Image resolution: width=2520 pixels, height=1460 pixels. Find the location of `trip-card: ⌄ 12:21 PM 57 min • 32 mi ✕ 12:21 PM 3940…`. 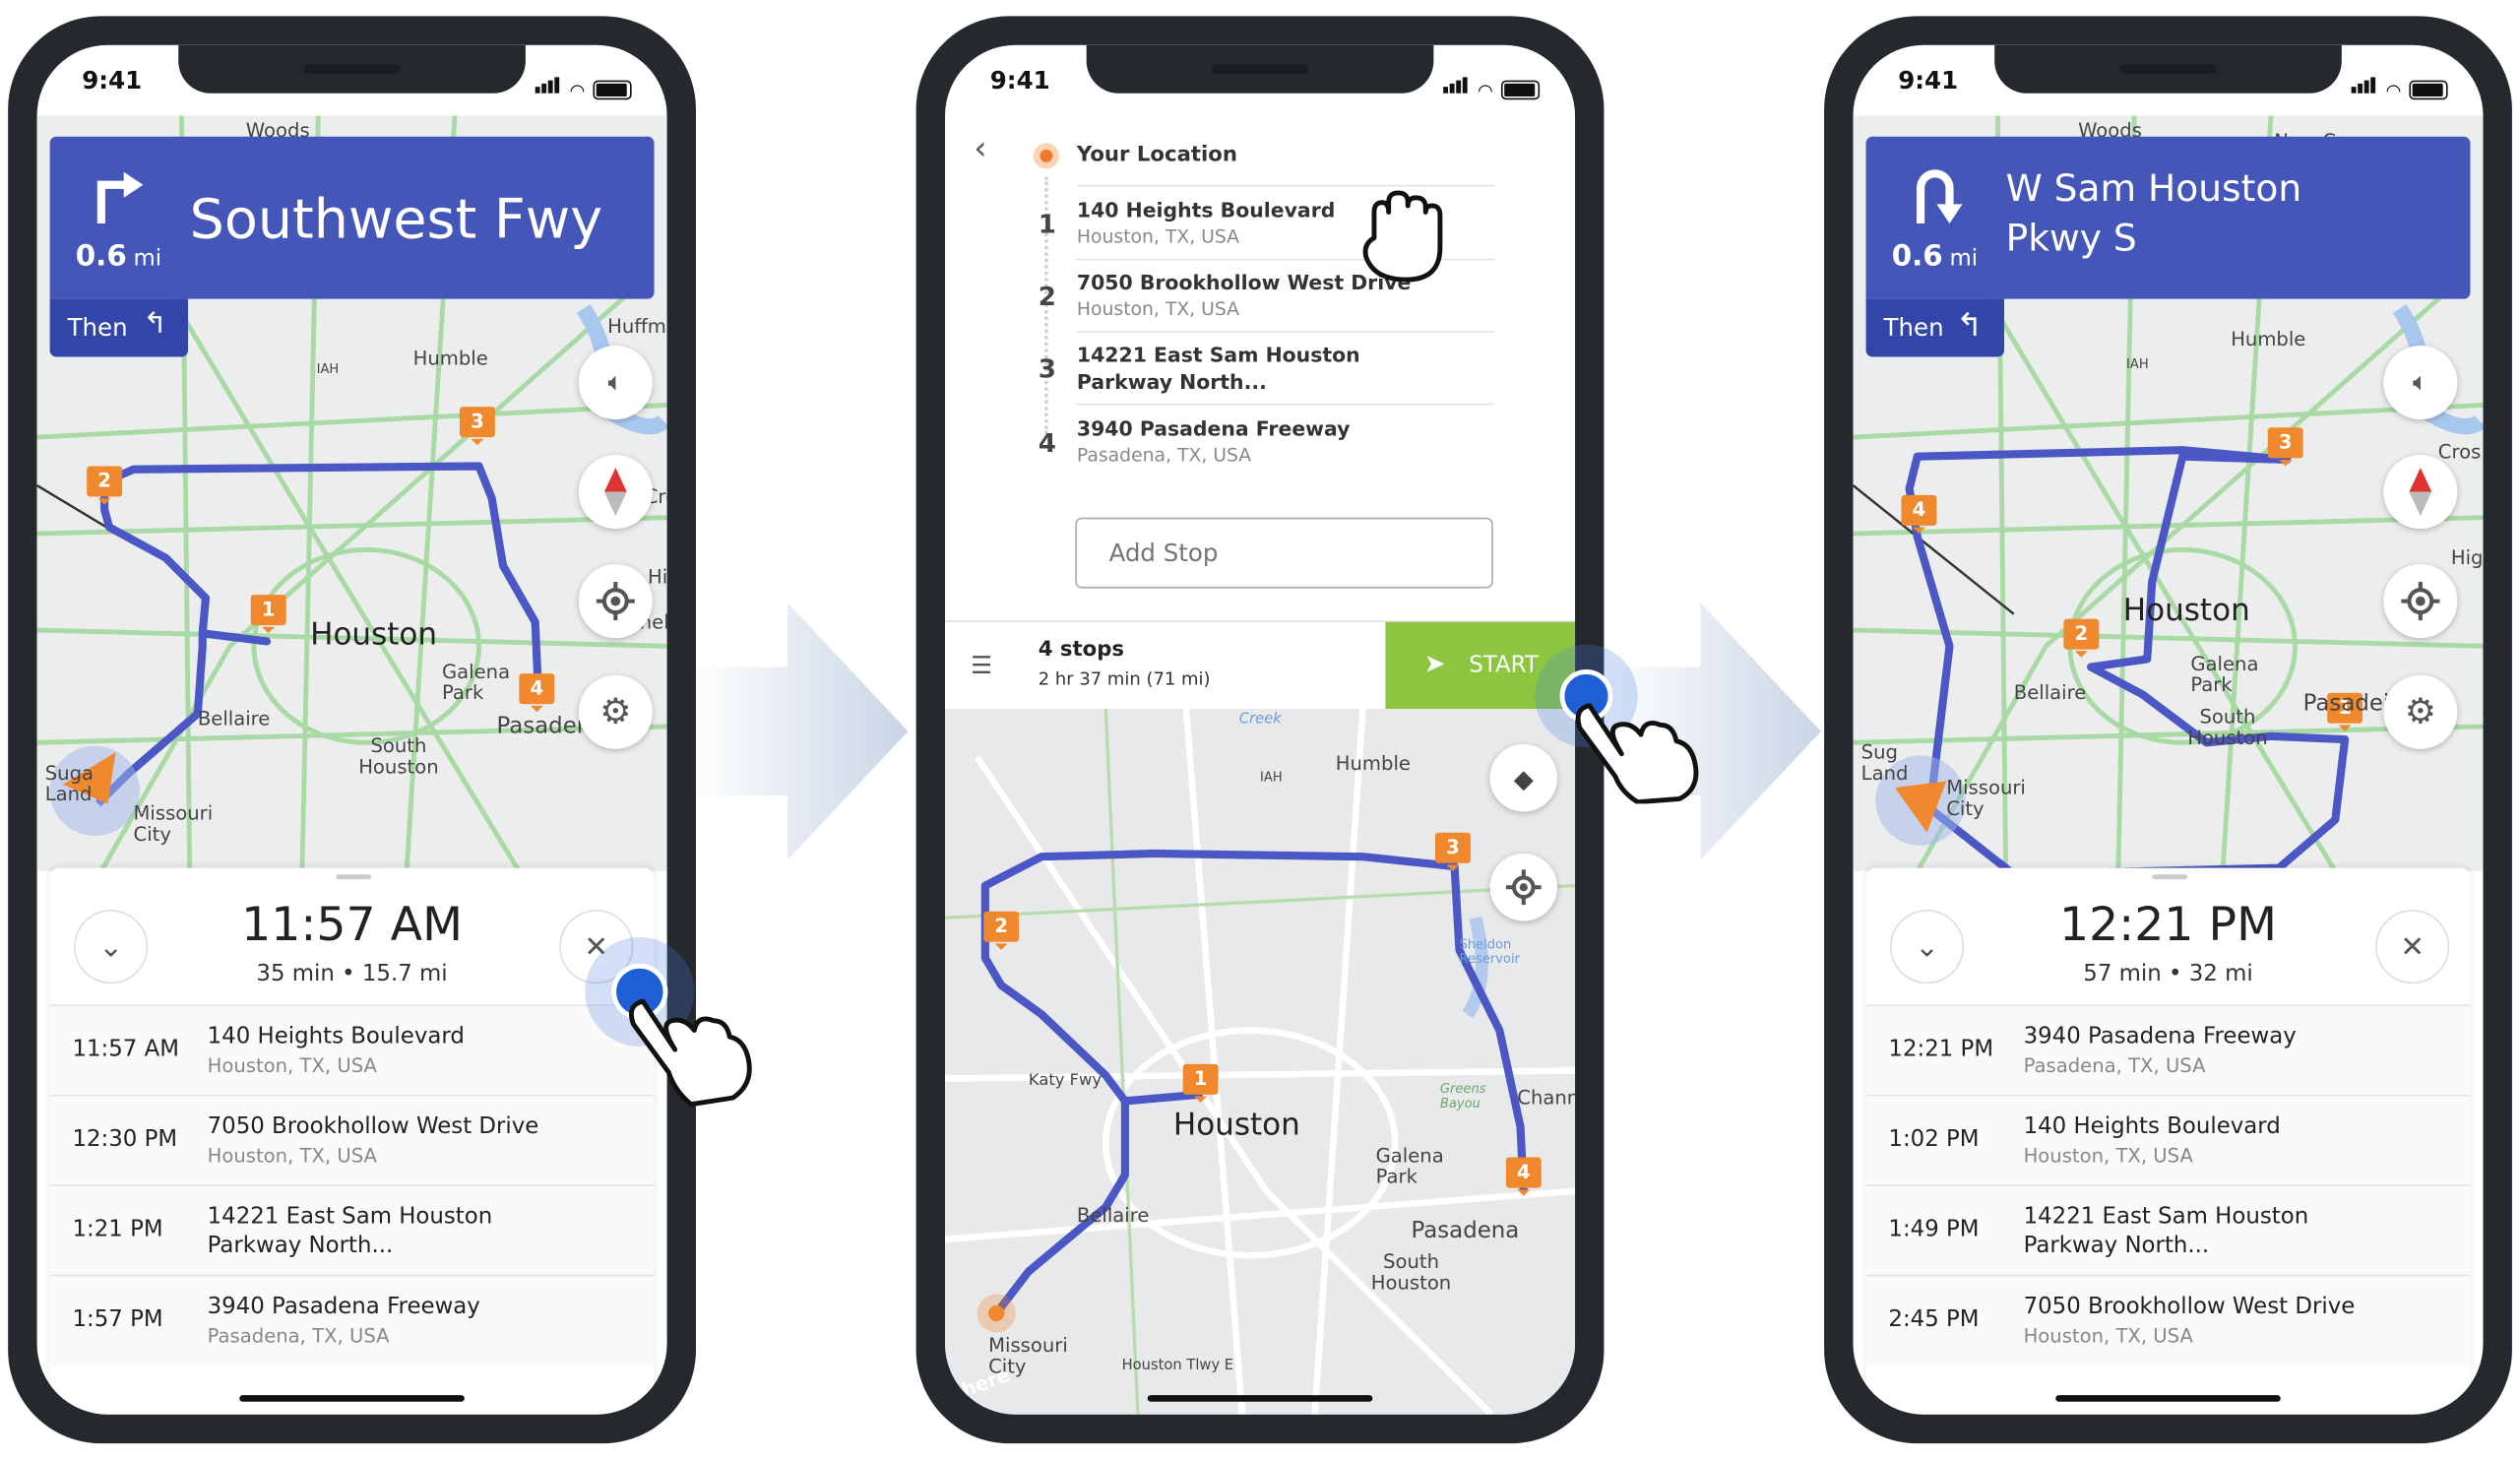

trip-card: ⌄ 12:21 PM 57 min • 32 mi ✕ 12:21 PM 3940… is located at coordinates (2168, 1141).